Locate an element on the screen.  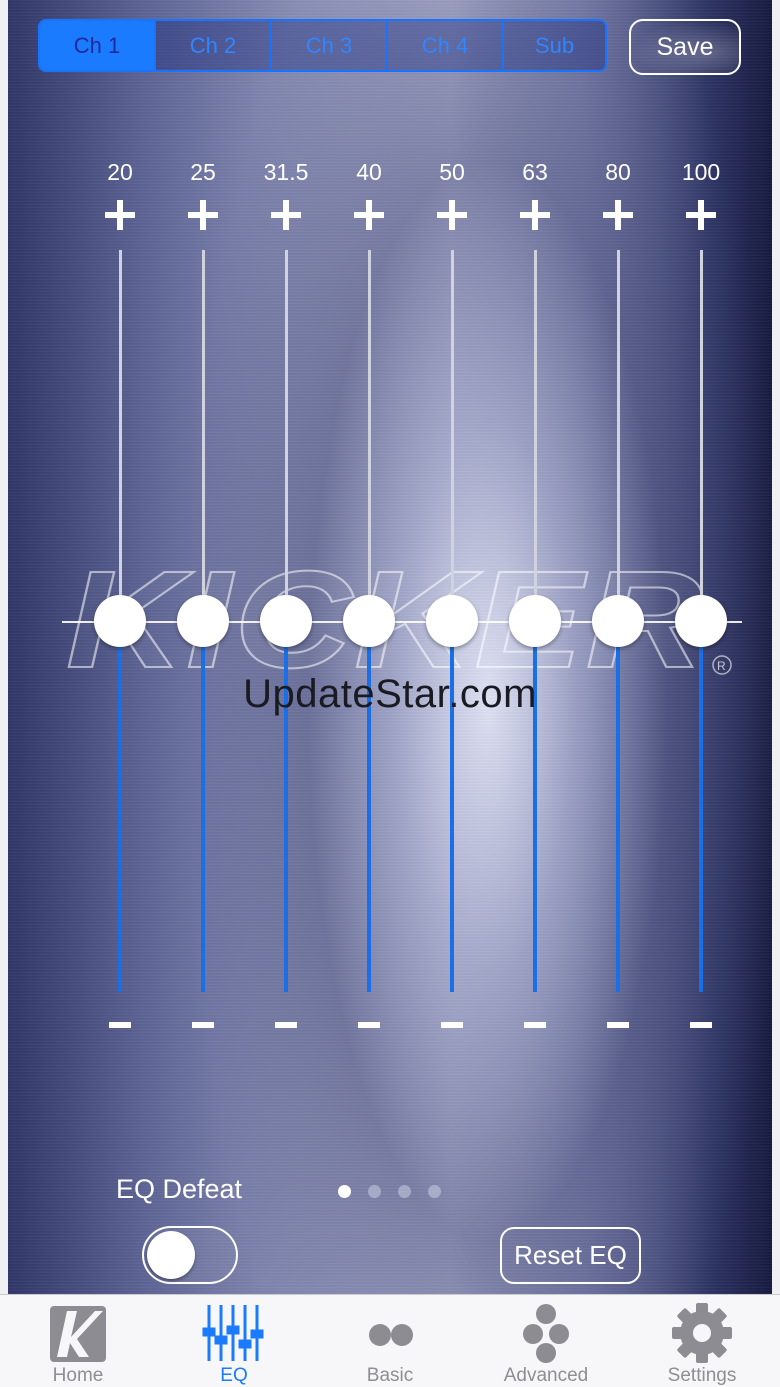
tab-settings: Settings is located at coordinates (702, 1341).